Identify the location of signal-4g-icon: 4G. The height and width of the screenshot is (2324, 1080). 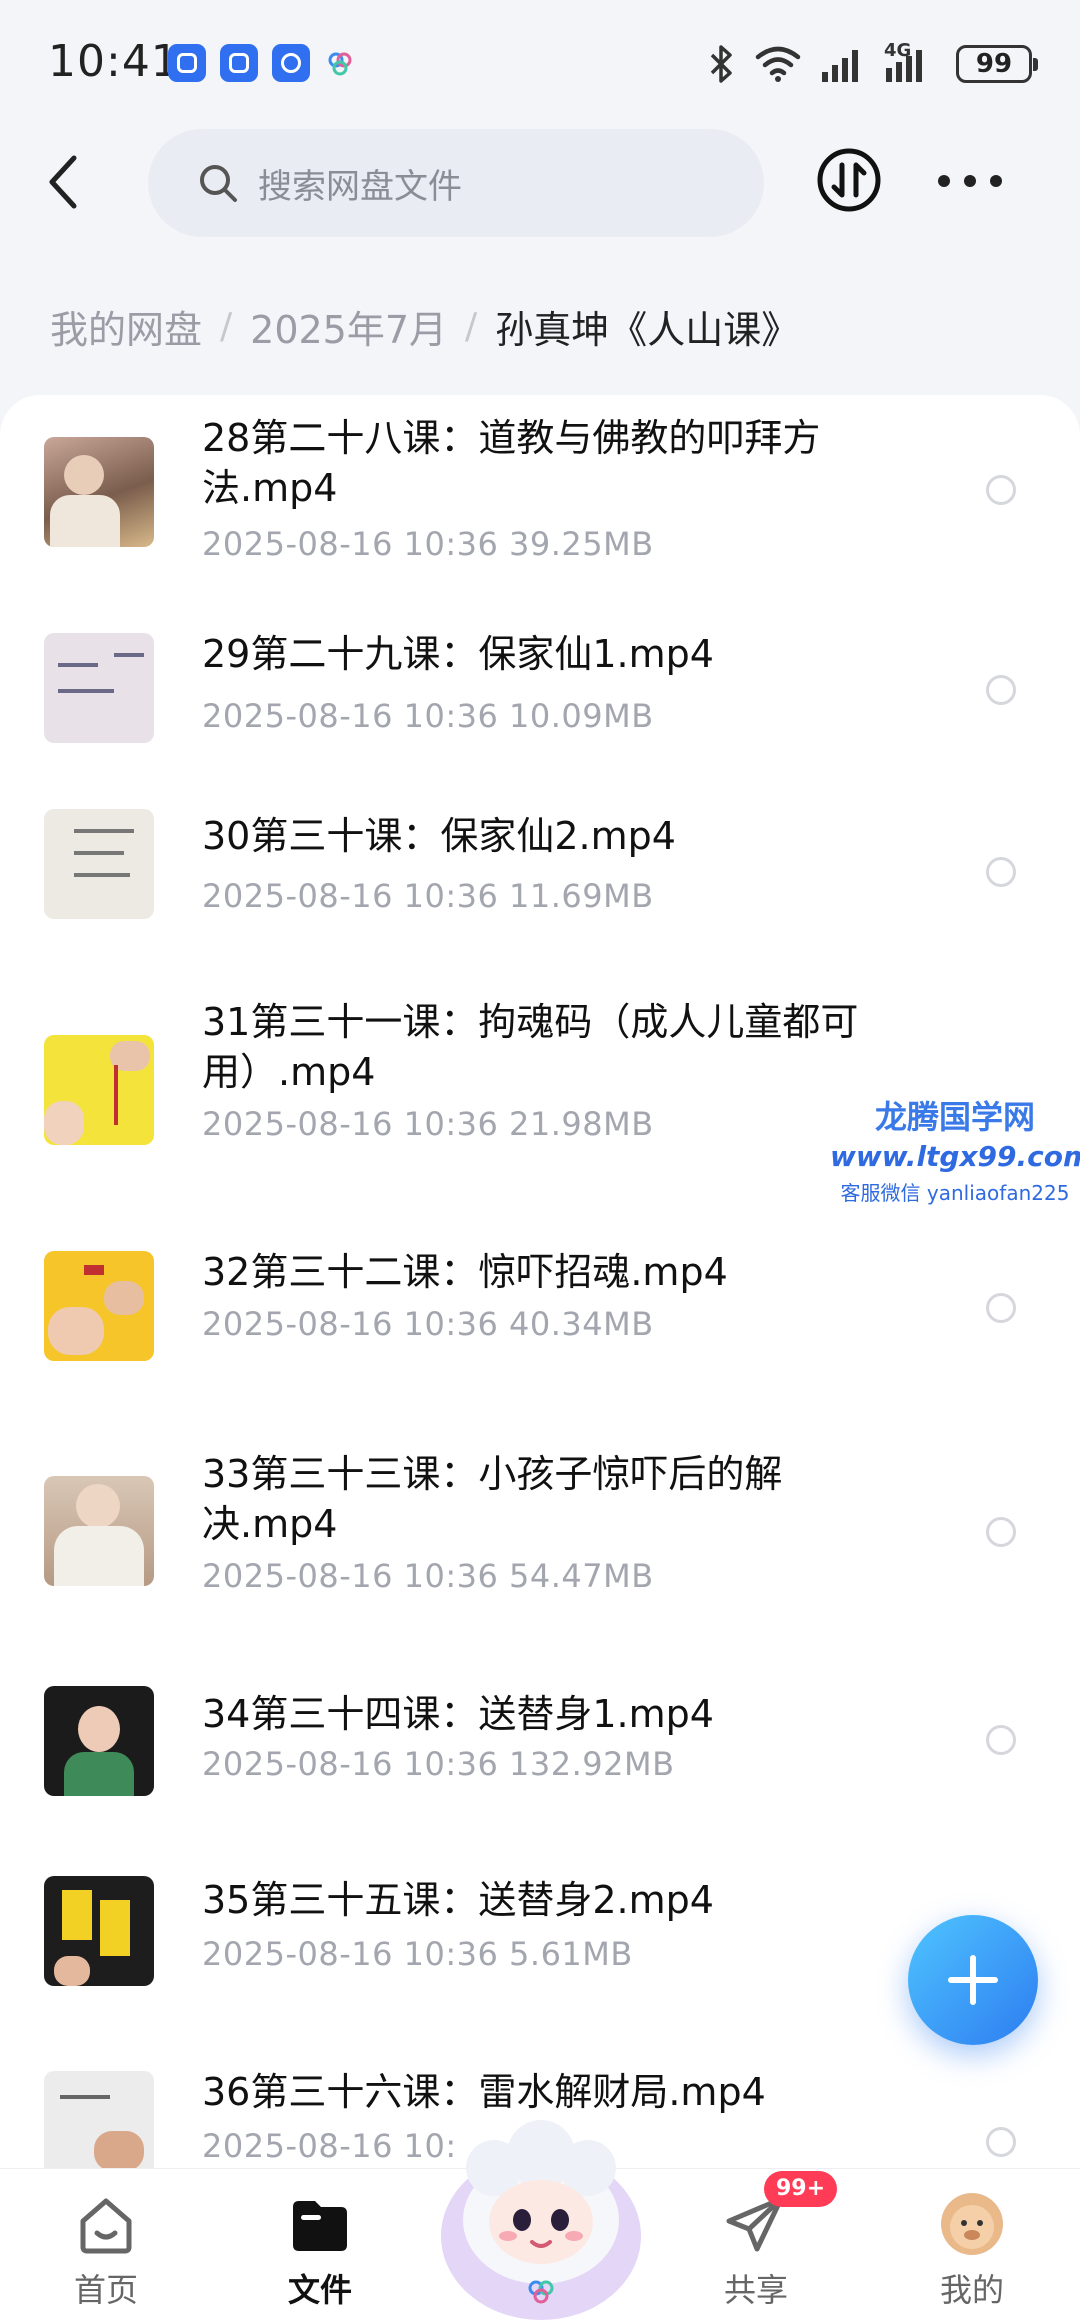
(911, 62).